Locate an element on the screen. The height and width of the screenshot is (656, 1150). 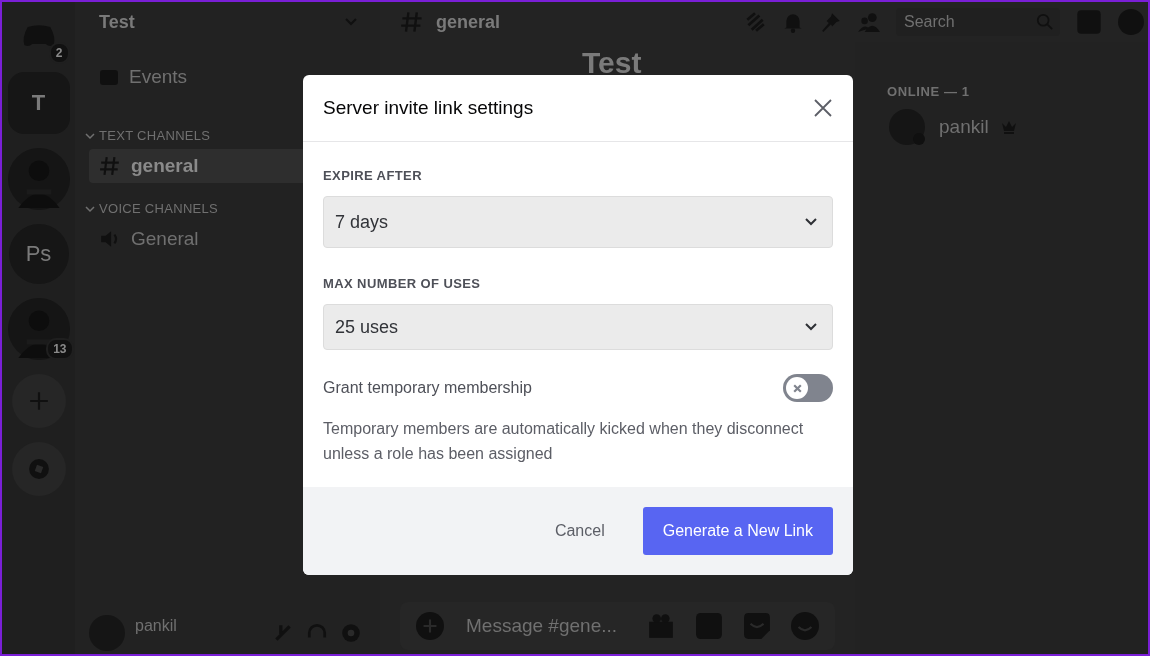
search-input: Search is located at coordinates (969, 22).